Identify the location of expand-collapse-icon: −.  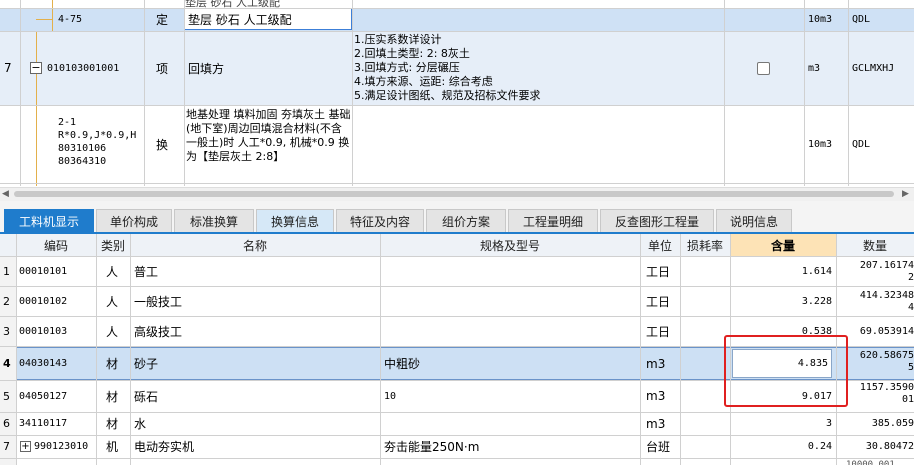
(36, 68).